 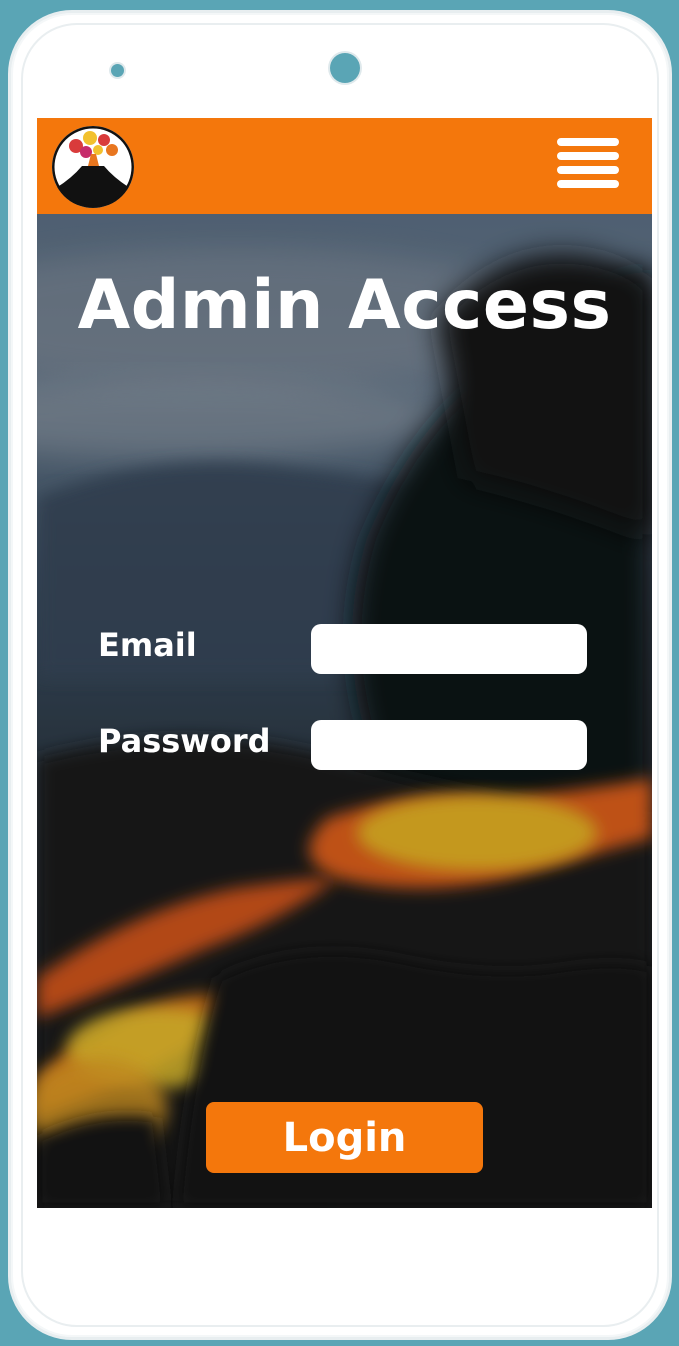 I want to click on password-label: Password, so click(x=184, y=741).